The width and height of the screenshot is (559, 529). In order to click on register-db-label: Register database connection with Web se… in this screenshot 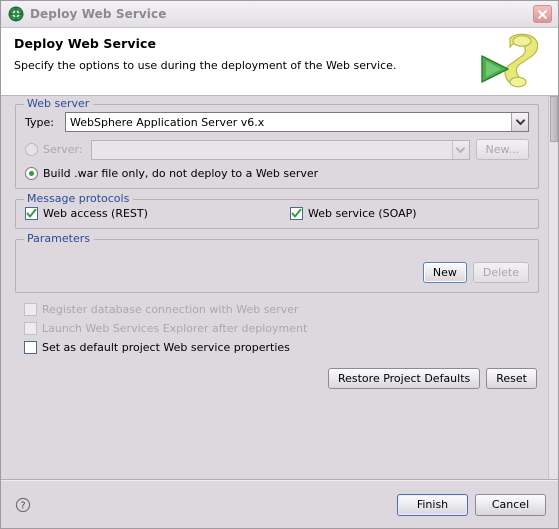, I will do `click(170, 309)`.